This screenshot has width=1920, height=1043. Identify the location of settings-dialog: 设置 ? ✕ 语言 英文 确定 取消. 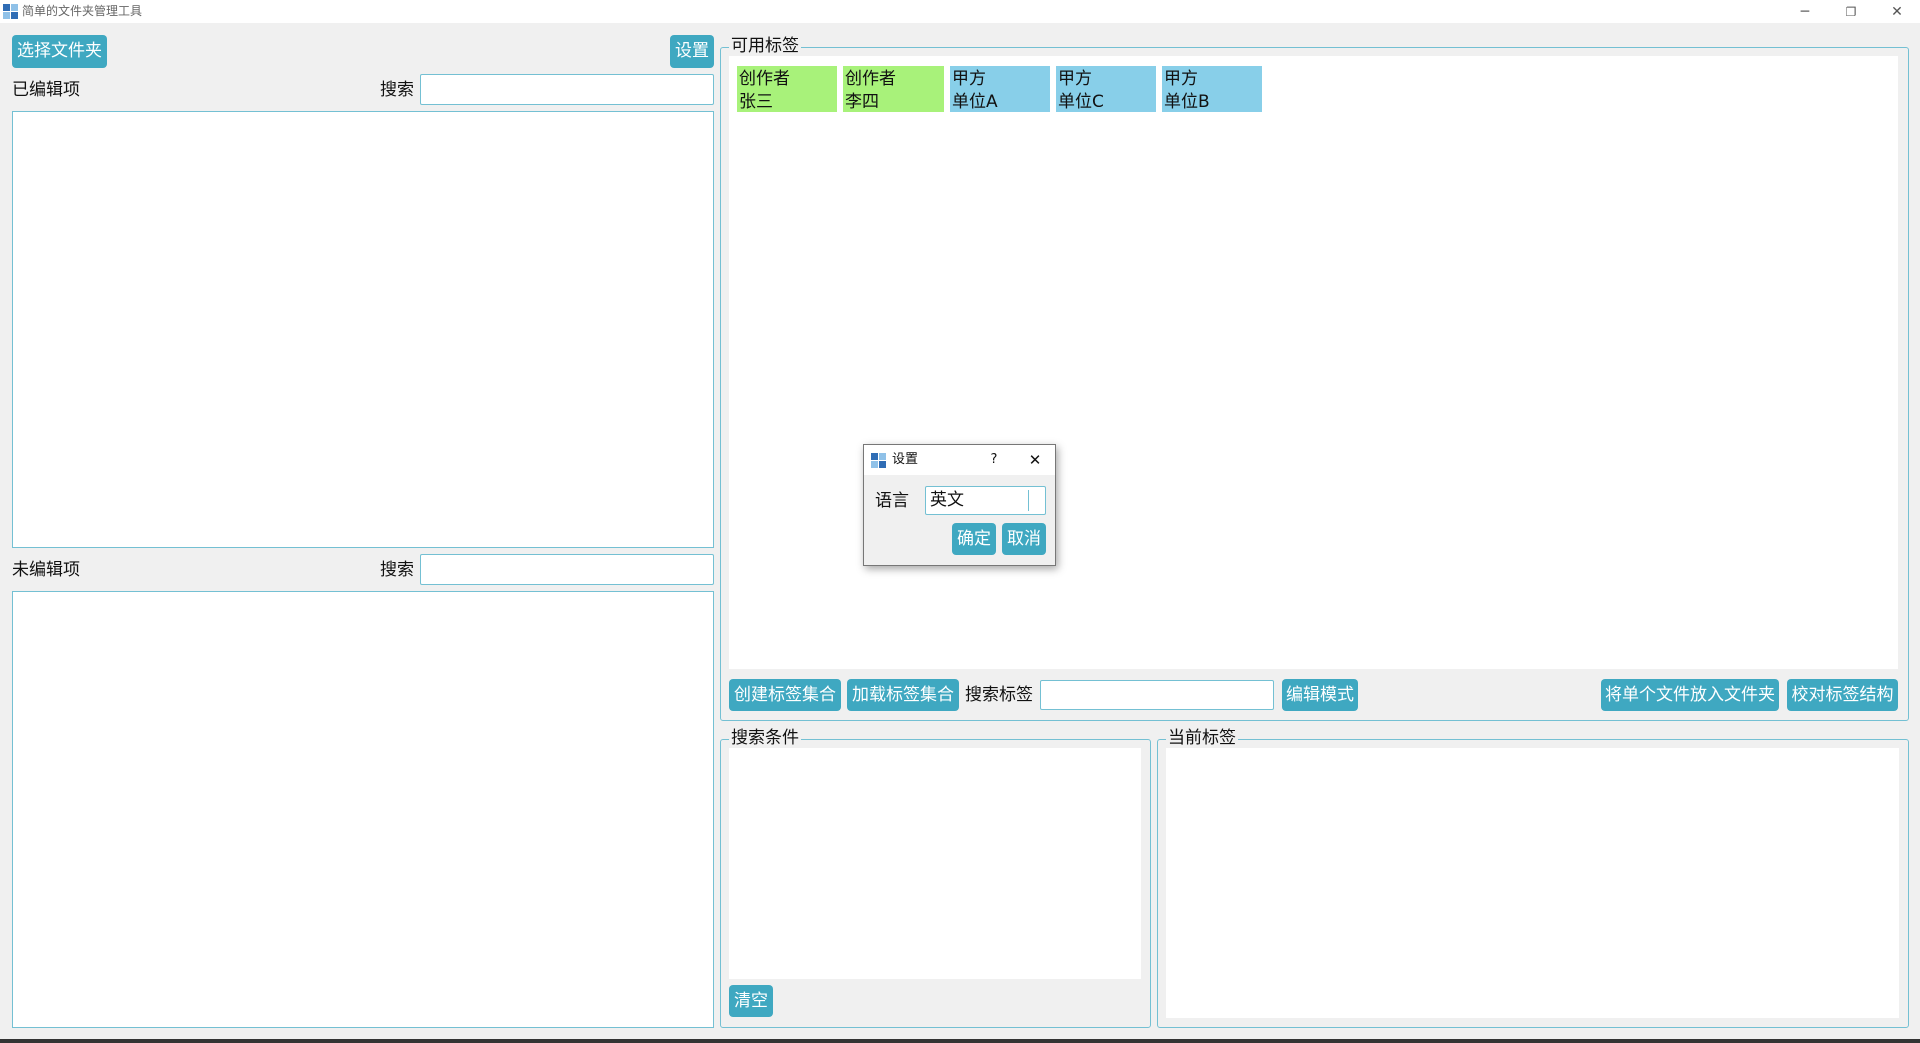
(959, 505).